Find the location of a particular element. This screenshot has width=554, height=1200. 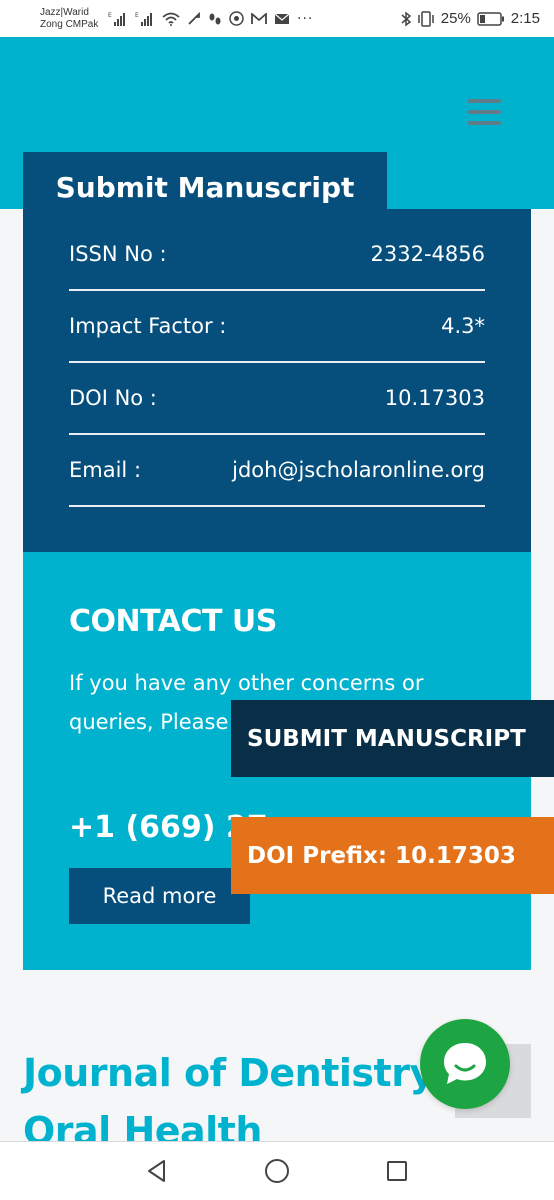

carrier-line1: Jazz|Warid is located at coordinates (64, 12).